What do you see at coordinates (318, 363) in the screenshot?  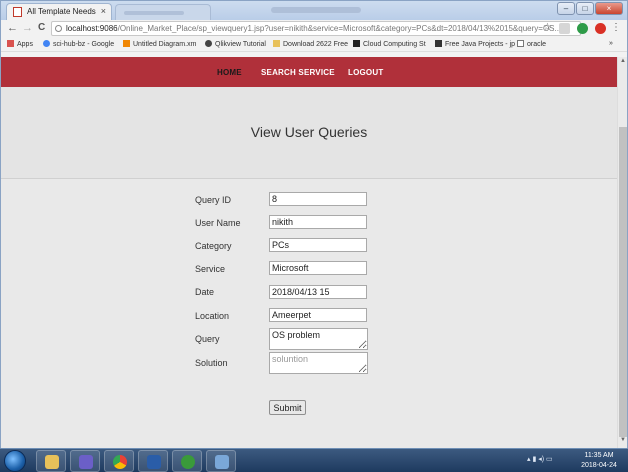 I see `solution-textarea` at bounding box center [318, 363].